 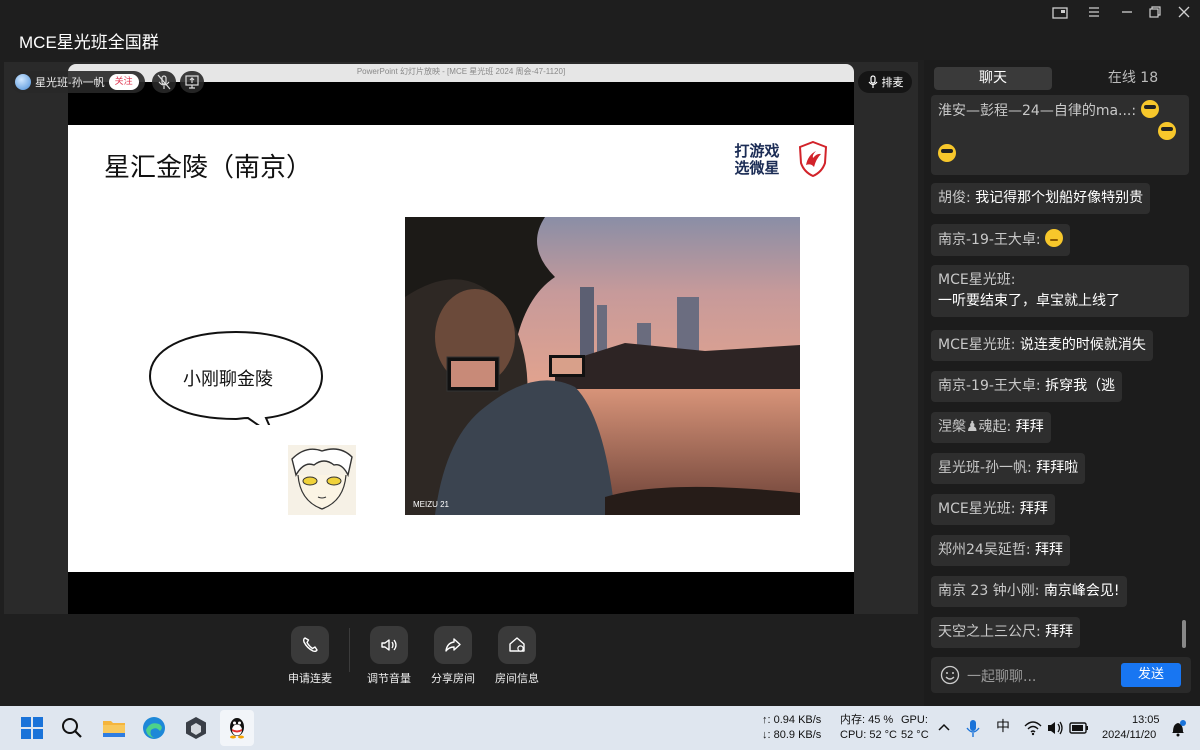 I want to click on edge-browser-icon, so click(x=154, y=728).